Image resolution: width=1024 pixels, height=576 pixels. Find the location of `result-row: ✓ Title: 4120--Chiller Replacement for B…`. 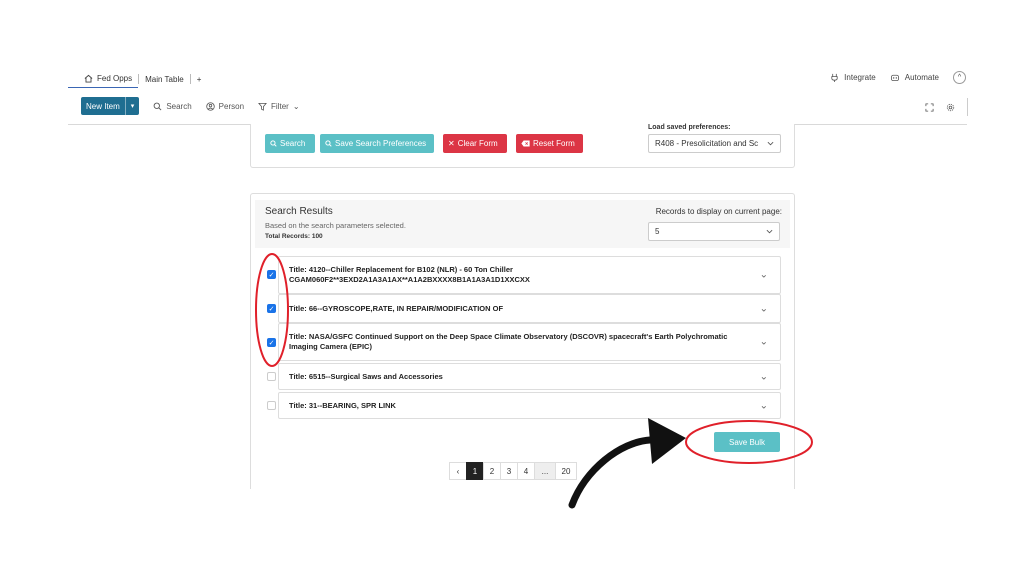

result-row: ✓ Title: 4120--Chiller Replacement for B… is located at coordinates (523, 275).